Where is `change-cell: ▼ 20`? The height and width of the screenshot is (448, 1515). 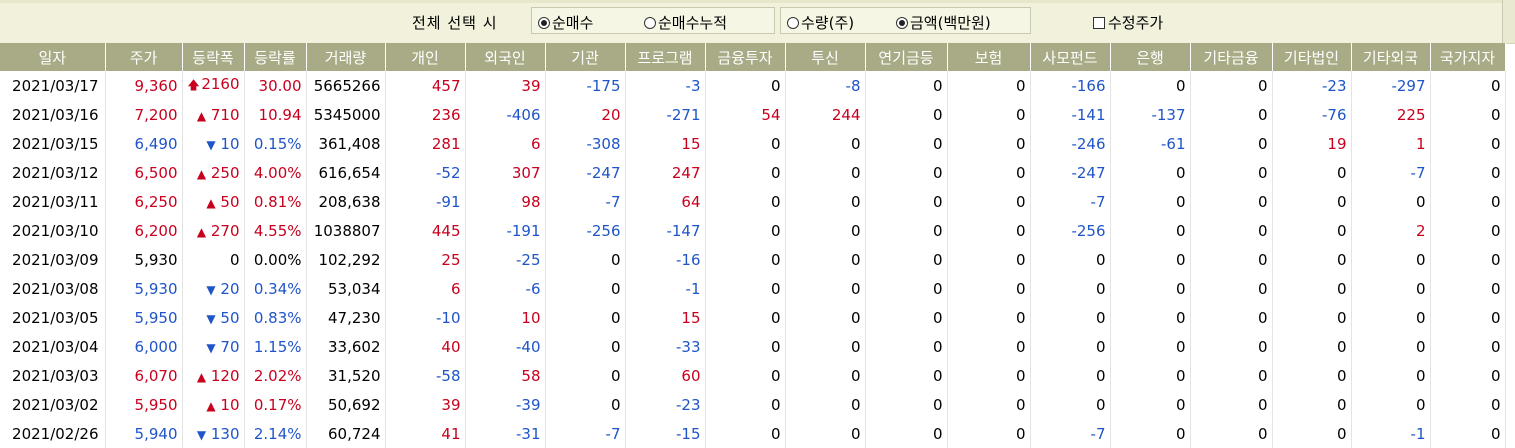
change-cell: ▼ 20 is located at coordinates (213, 288).